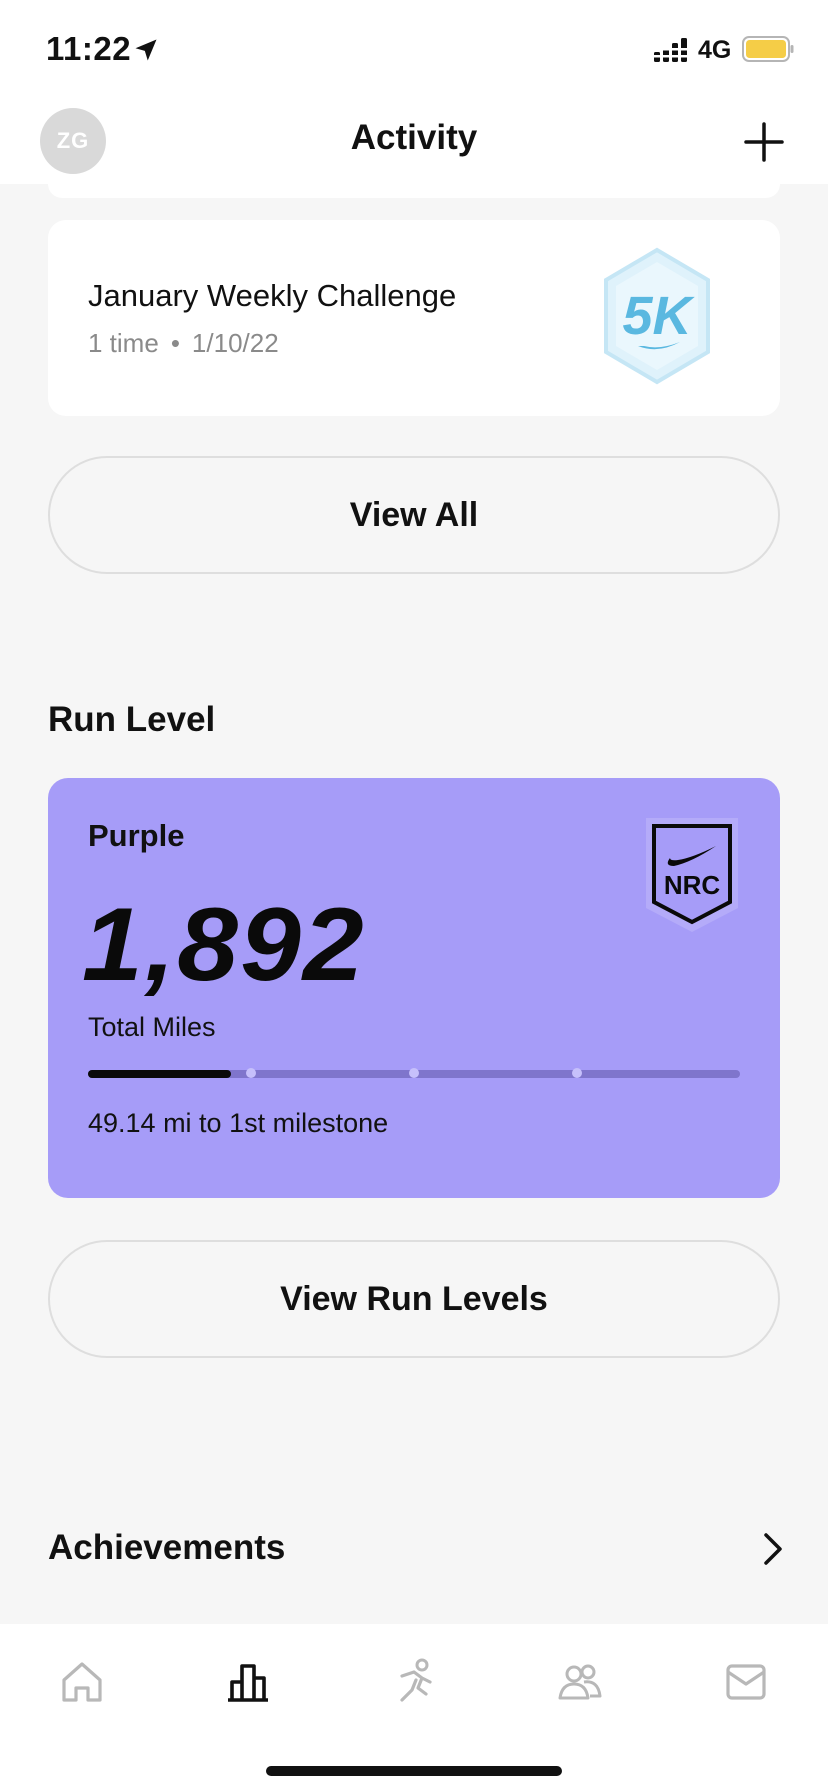  What do you see at coordinates (715, 50) in the screenshot?
I see `network-label: 4G` at bounding box center [715, 50].